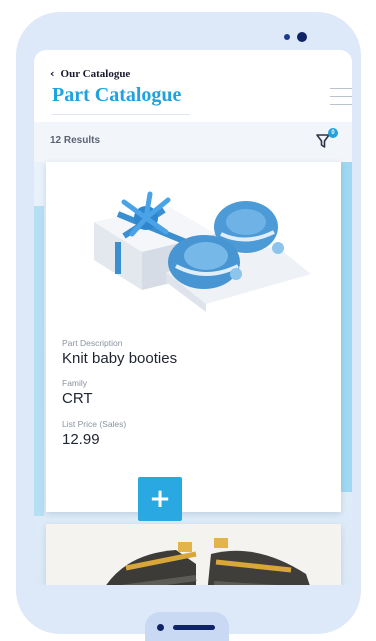 This screenshot has width=376, height=641. I want to click on product-card, so click(193, 554).